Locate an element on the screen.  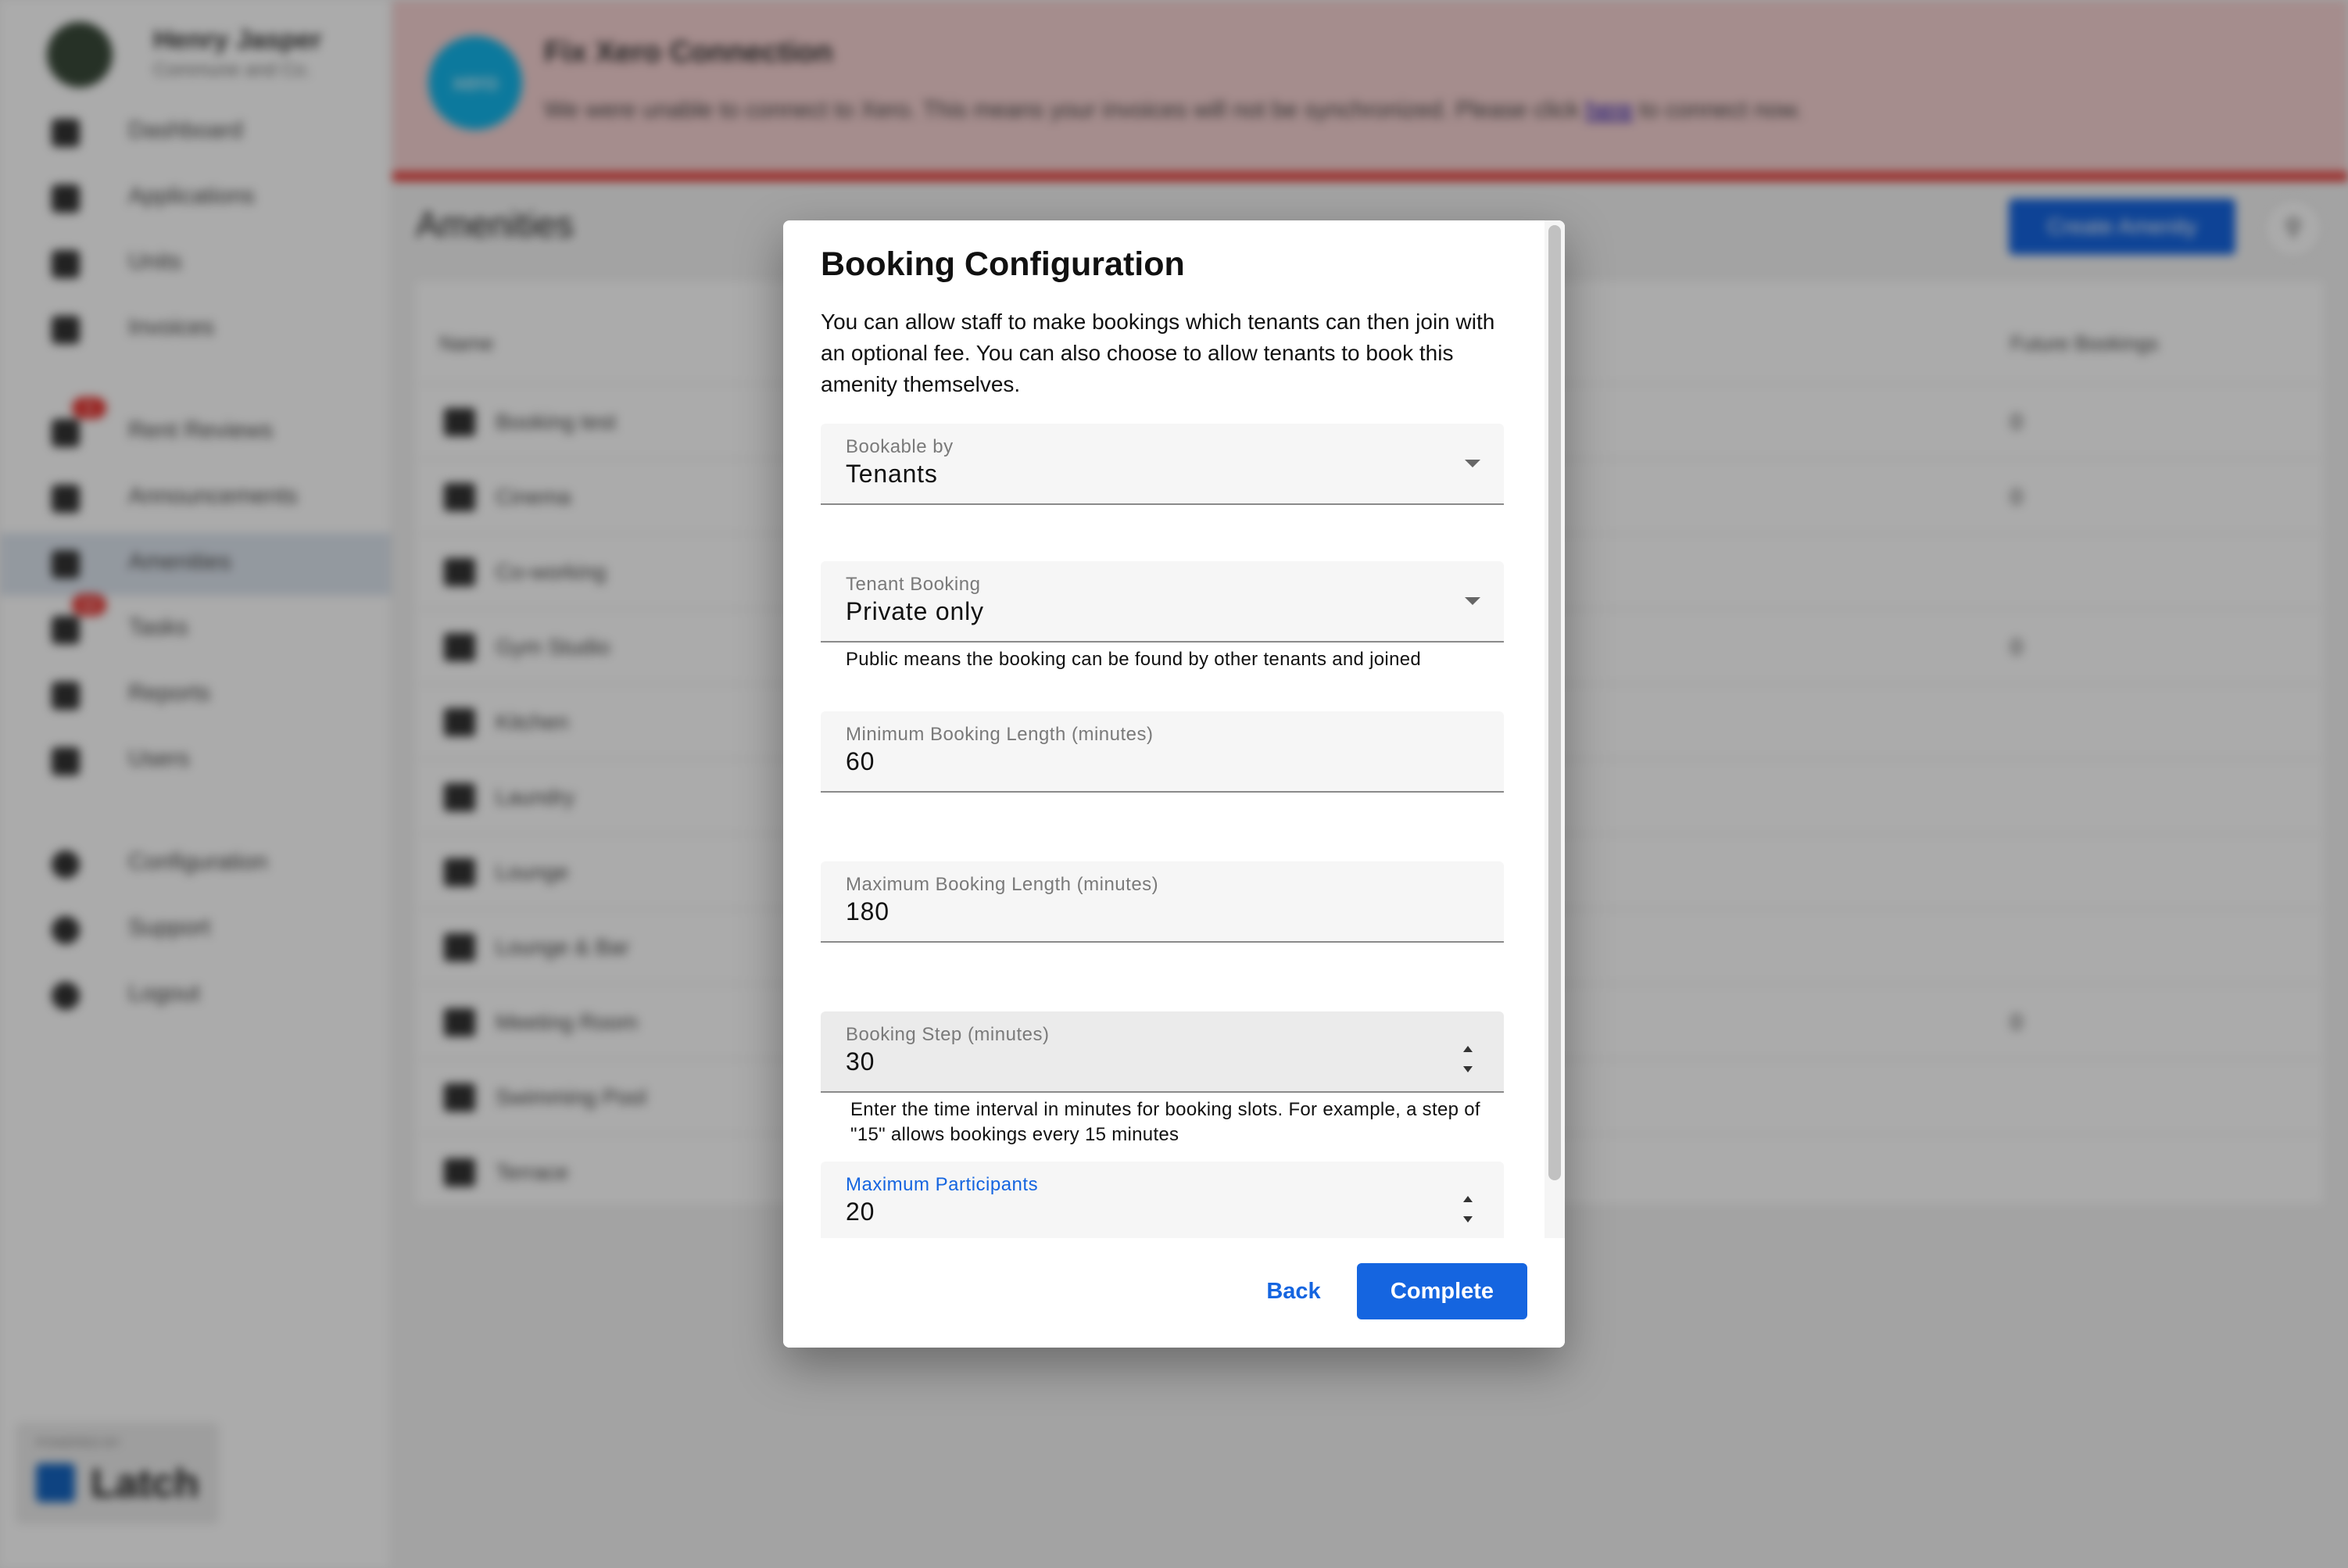
max-participants-field: Maximum Participants 20 is located at coordinates (1162, 1202).